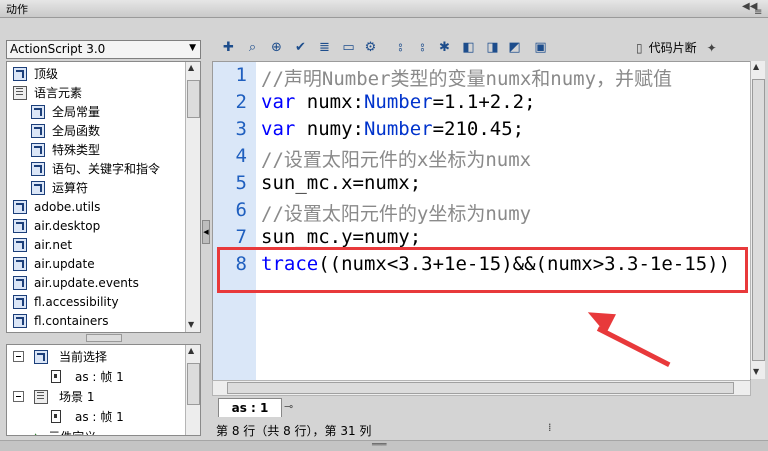 The width and height of the screenshot is (768, 451). Describe the element at coordinates (241, 75) in the screenshot. I see `line-number: 1` at that location.